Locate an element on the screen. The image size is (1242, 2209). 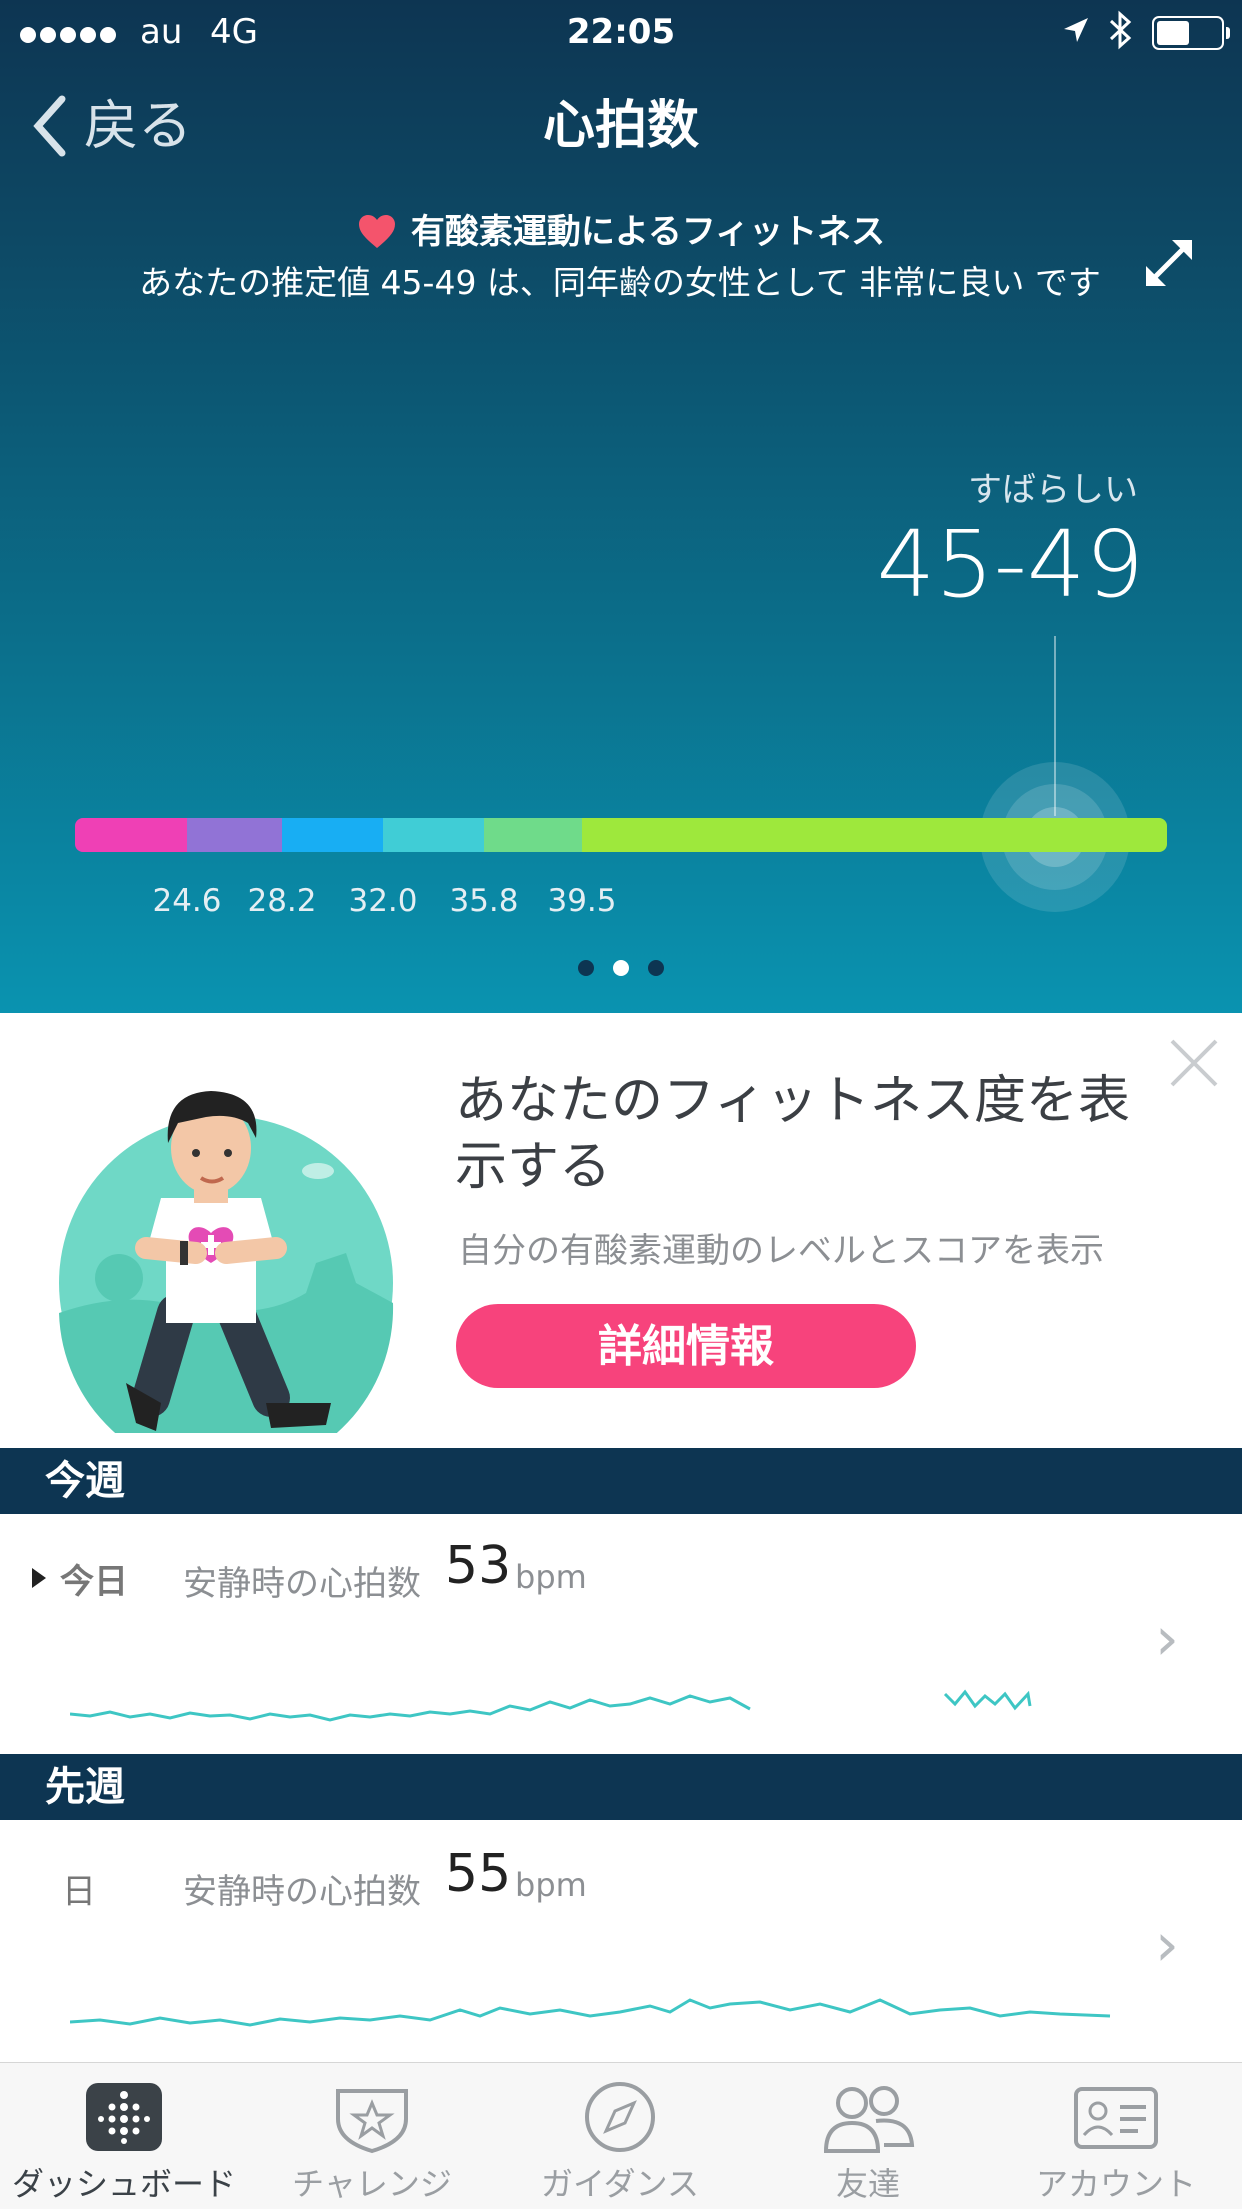
section-title: 先週 is located at coordinates (85, 1787).